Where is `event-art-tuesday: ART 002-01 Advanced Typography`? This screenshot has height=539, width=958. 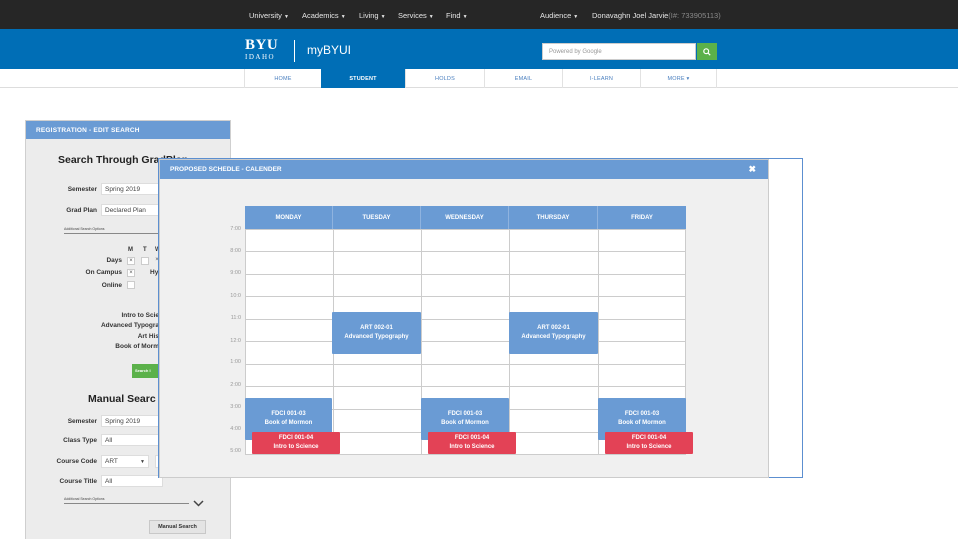
event-art-tuesday: ART 002-01 Advanced Typography is located at coordinates (376, 333).